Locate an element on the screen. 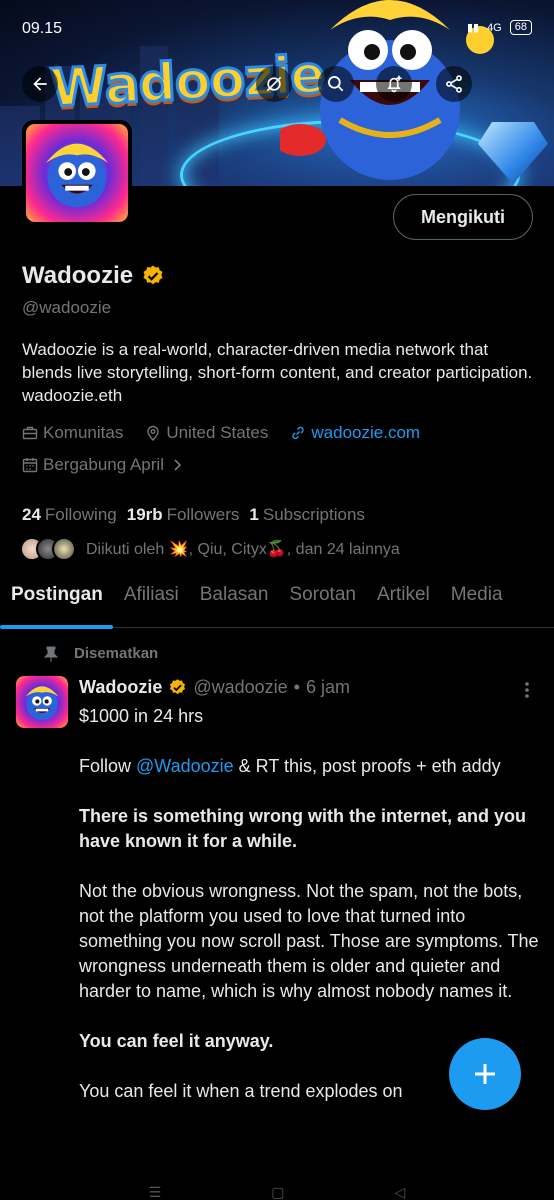  post-author-avatar is located at coordinates (42, 702).